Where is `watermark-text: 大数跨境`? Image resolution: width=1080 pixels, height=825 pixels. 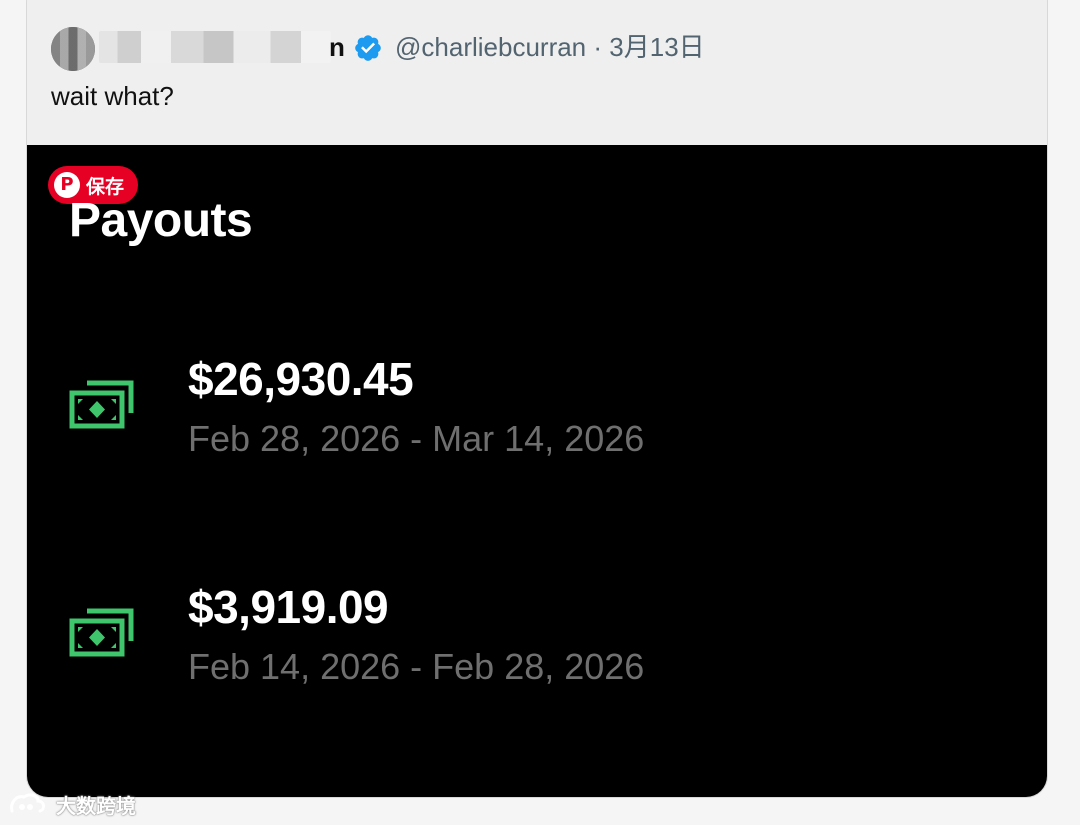
watermark-text: 大数跨境 is located at coordinates (96, 805).